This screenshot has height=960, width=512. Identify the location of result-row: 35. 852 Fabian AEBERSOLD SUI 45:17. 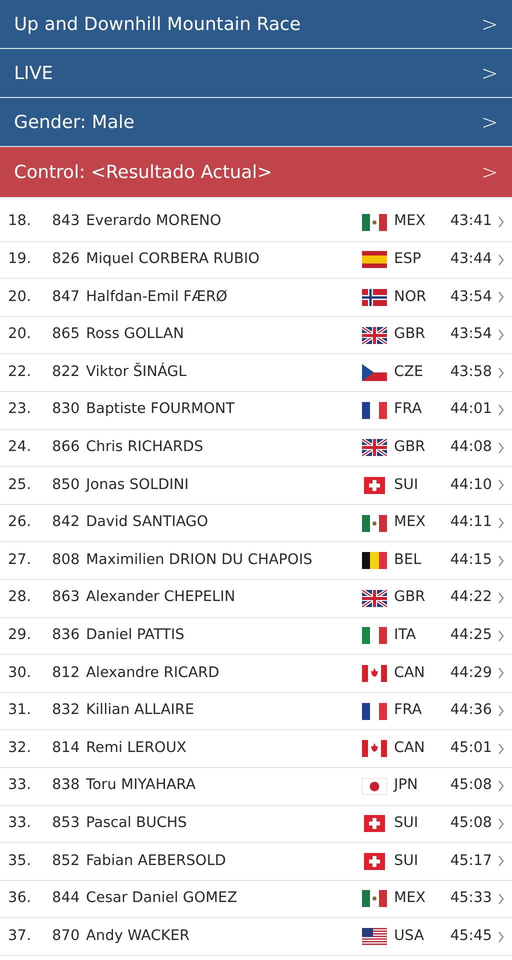
(256, 862).